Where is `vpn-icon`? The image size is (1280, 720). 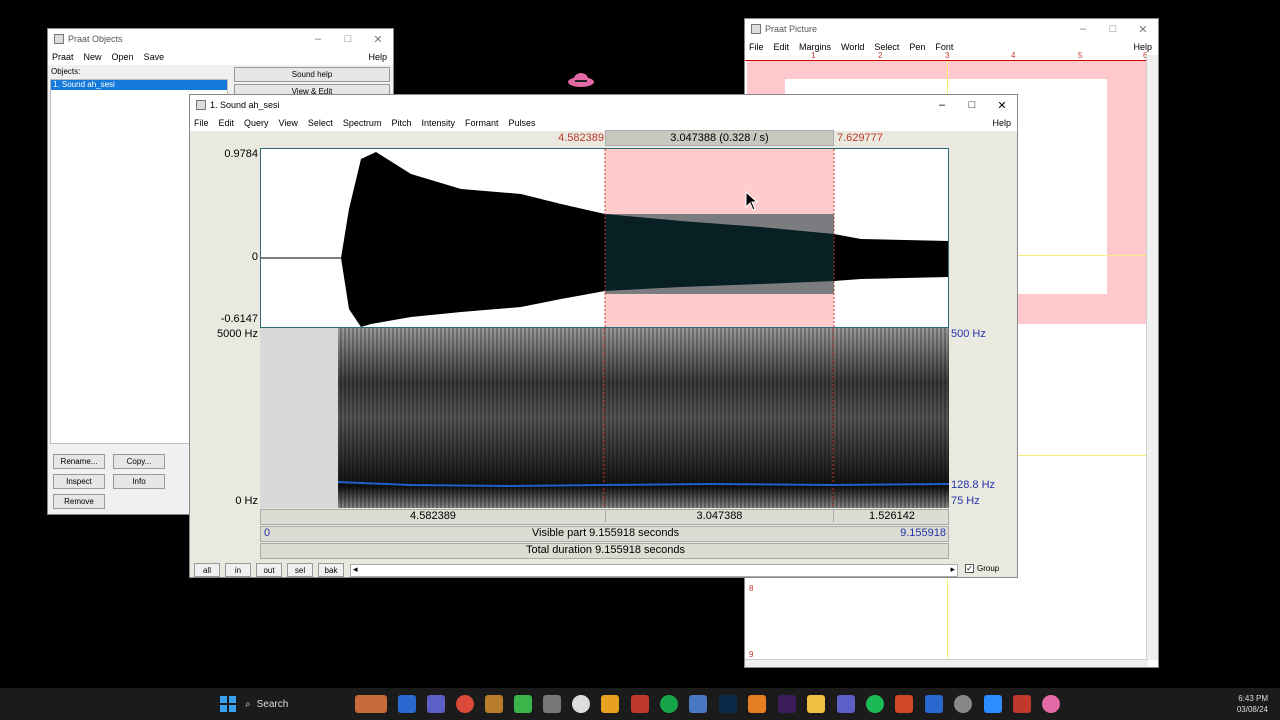
vpn-icon is located at coordinates (581, 704).